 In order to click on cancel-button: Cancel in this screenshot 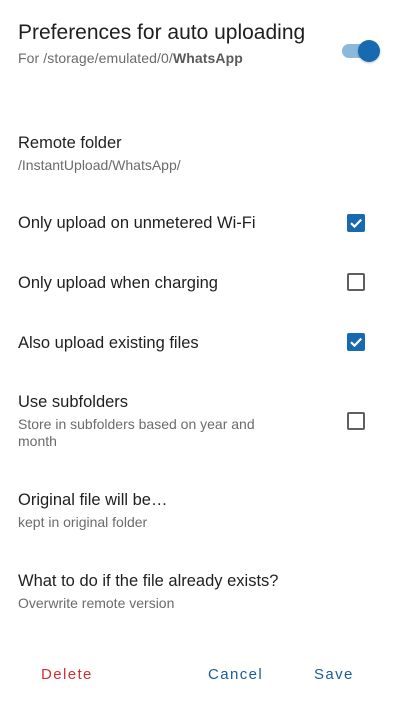, I will do `click(235, 674)`.